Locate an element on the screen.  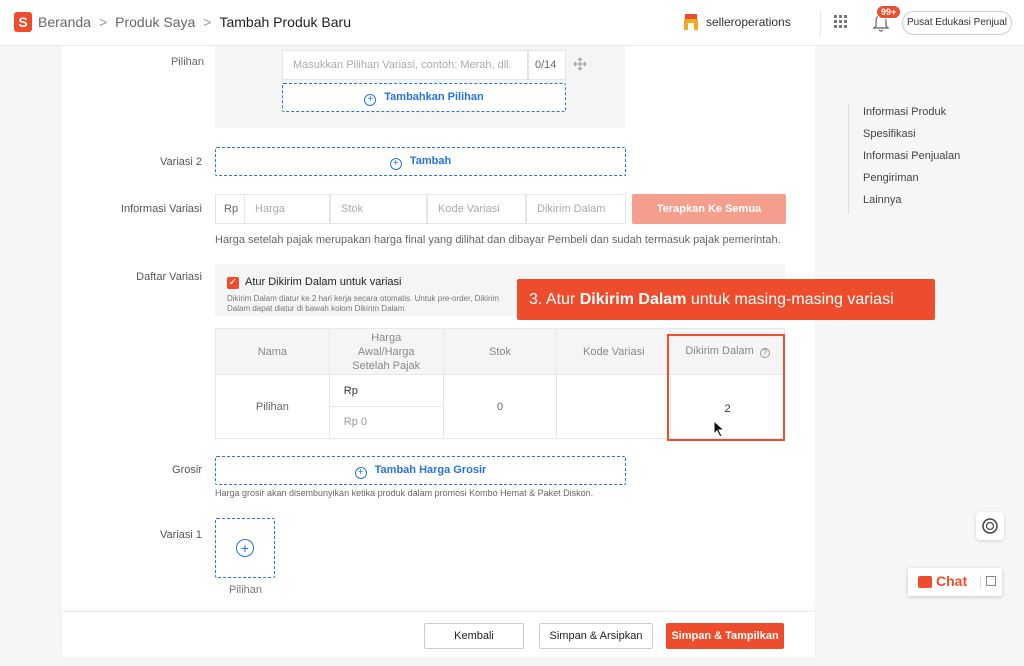
notification-badge: 99+ is located at coordinates (889, 12).